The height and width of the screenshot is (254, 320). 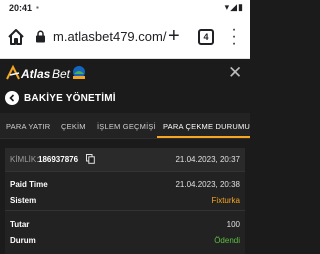 What do you see at coordinates (234, 37) in the screenshot?
I see `more-menu-icon: · · ·` at bounding box center [234, 37].